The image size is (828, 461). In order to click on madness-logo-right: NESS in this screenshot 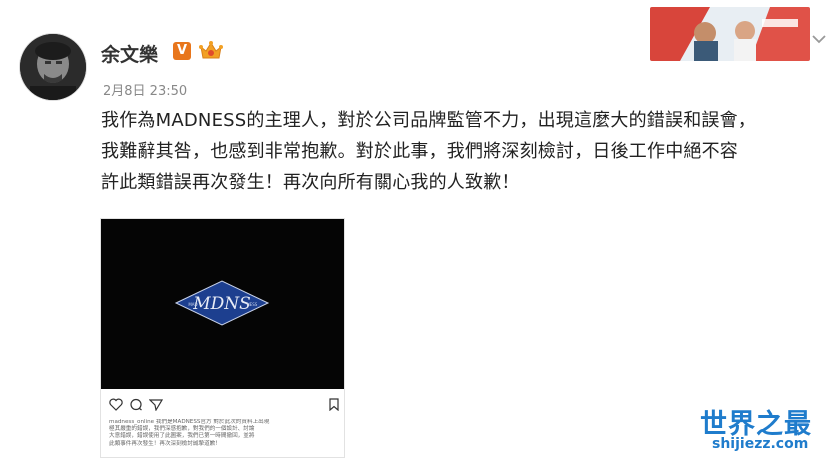, I will do `click(252, 304)`.